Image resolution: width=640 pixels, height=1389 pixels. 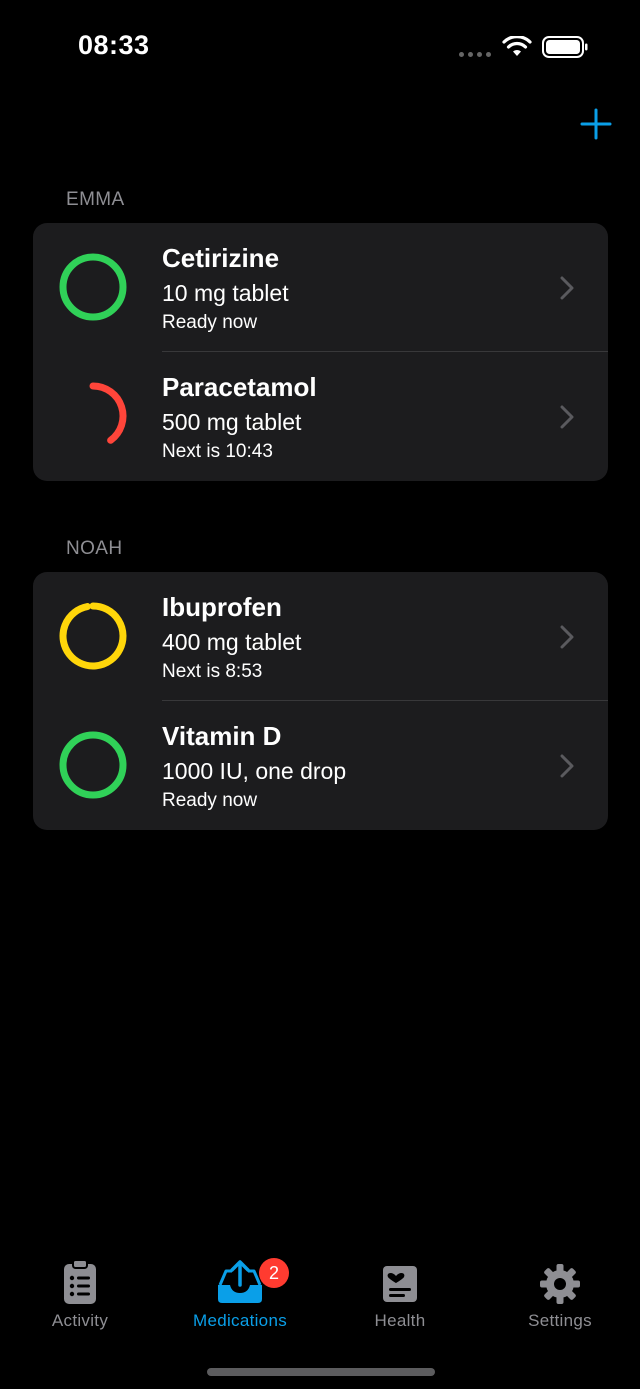 I want to click on health-card-icon, so click(x=400, y=1284).